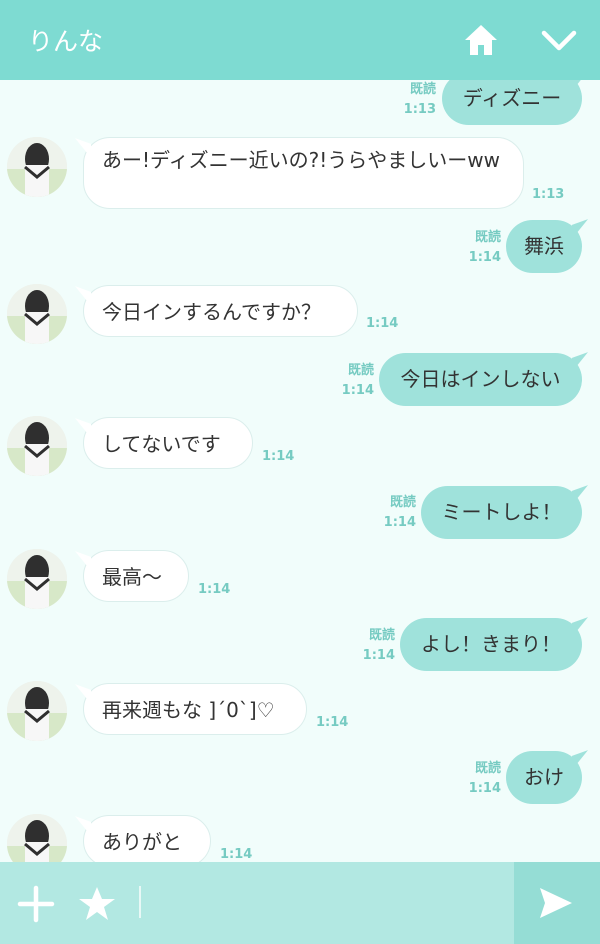  I want to click on chevron-down-icon, so click(559, 41).